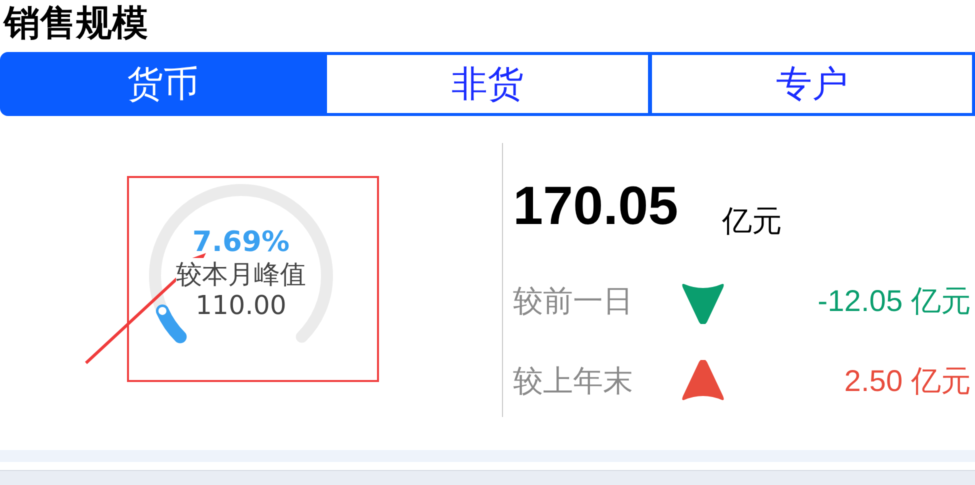  What do you see at coordinates (241, 242) in the screenshot?
I see `gauge-percent: 7.69%` at bounding box center [241, 242].